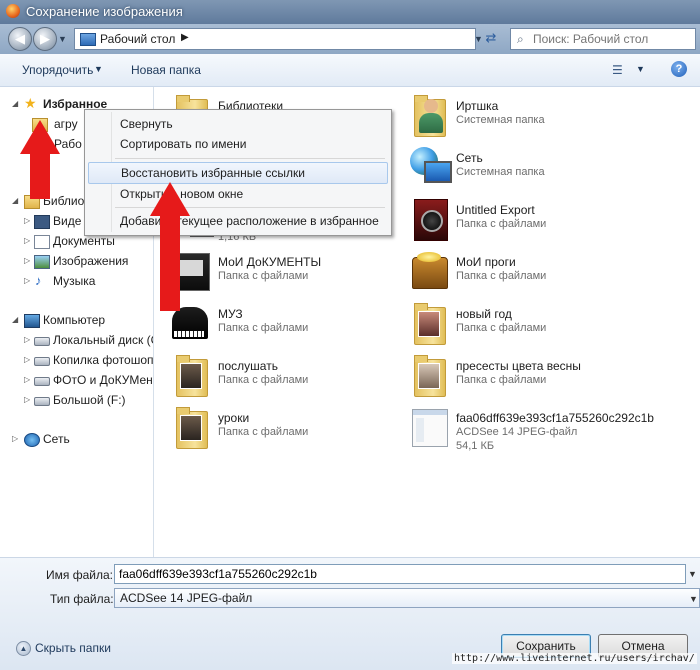  I want to click on file-item-new-year: новый год Папка с файлами, so click(523, 325).